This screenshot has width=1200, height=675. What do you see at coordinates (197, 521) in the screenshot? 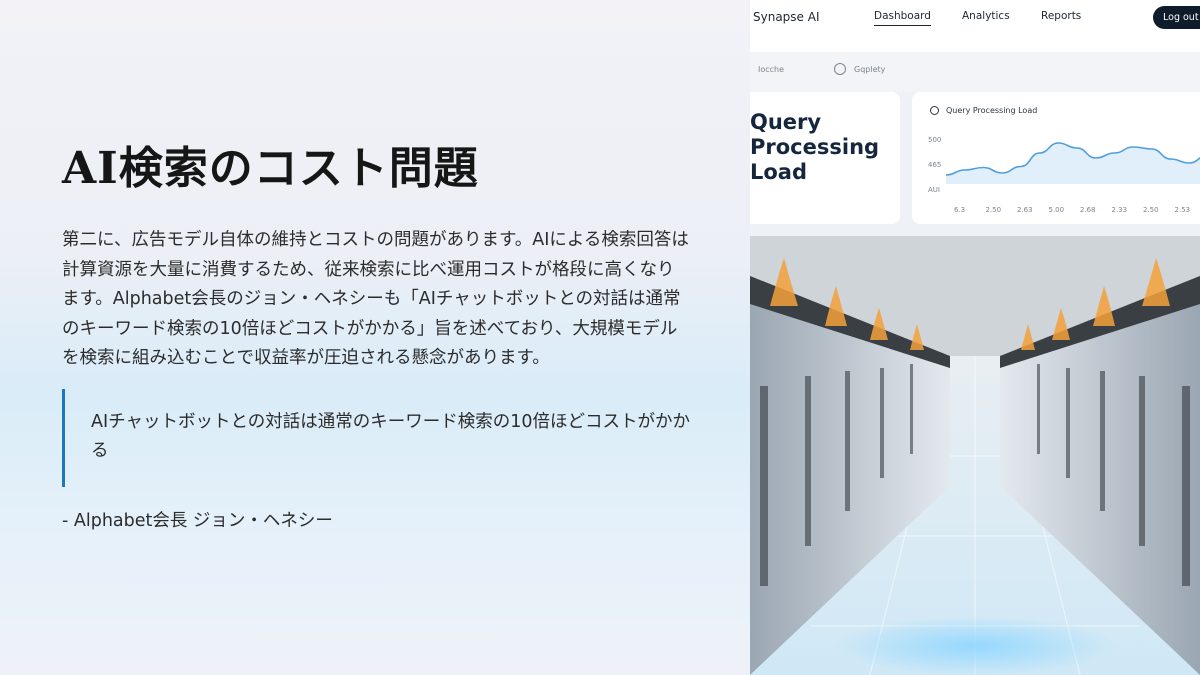
I see `quote-attribution: - Alphabet会長 ジョン・ヘネシー` at bounding box center [197, 521].